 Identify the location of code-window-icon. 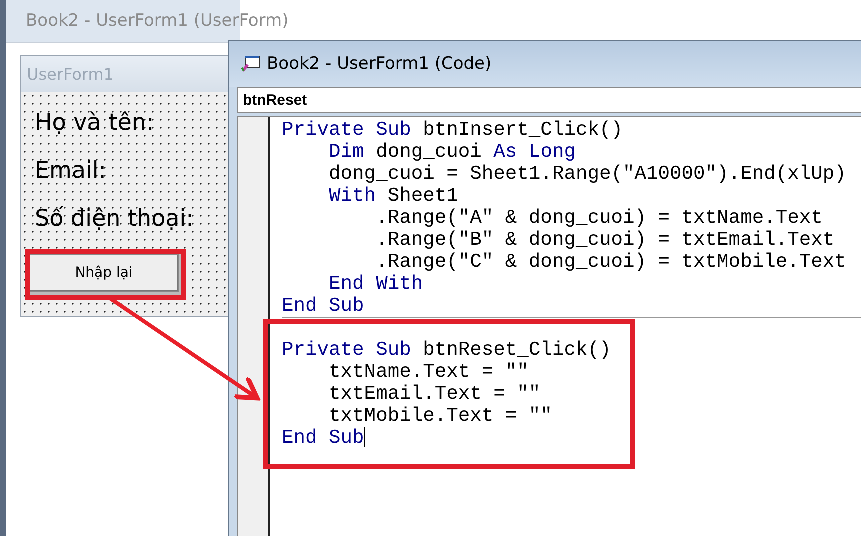
(251, 64).